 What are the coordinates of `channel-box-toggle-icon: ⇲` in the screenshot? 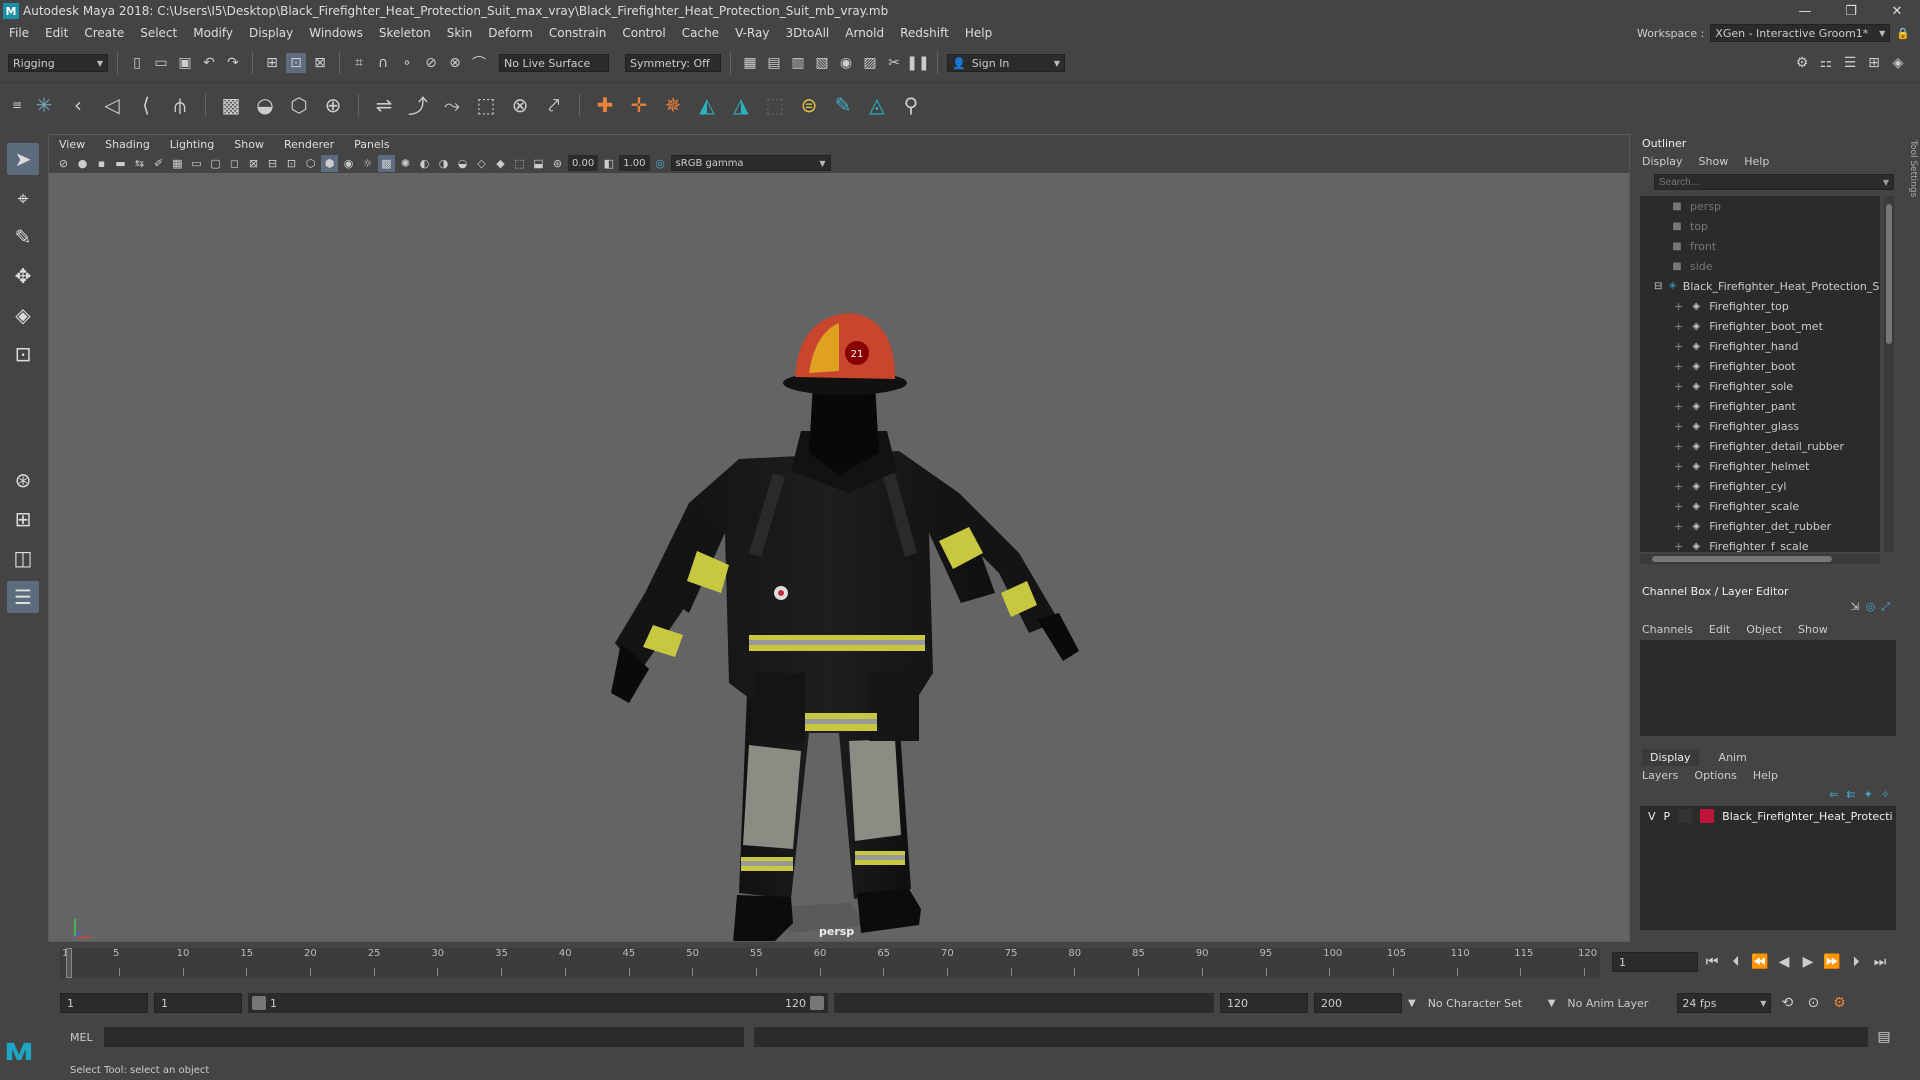 It's located at (1854, 607).